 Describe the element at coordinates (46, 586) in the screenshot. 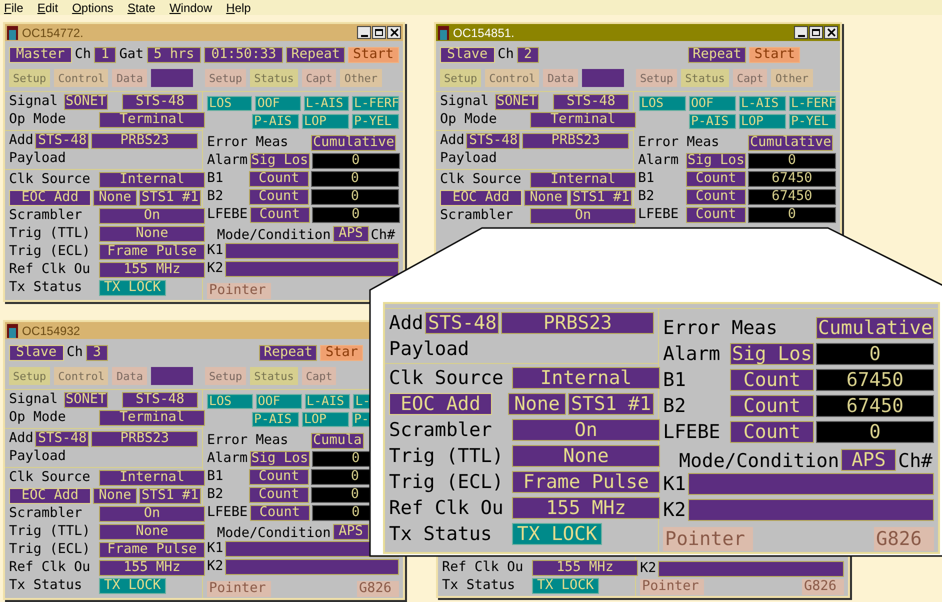

I see `field-label: Tx Status` at that location.